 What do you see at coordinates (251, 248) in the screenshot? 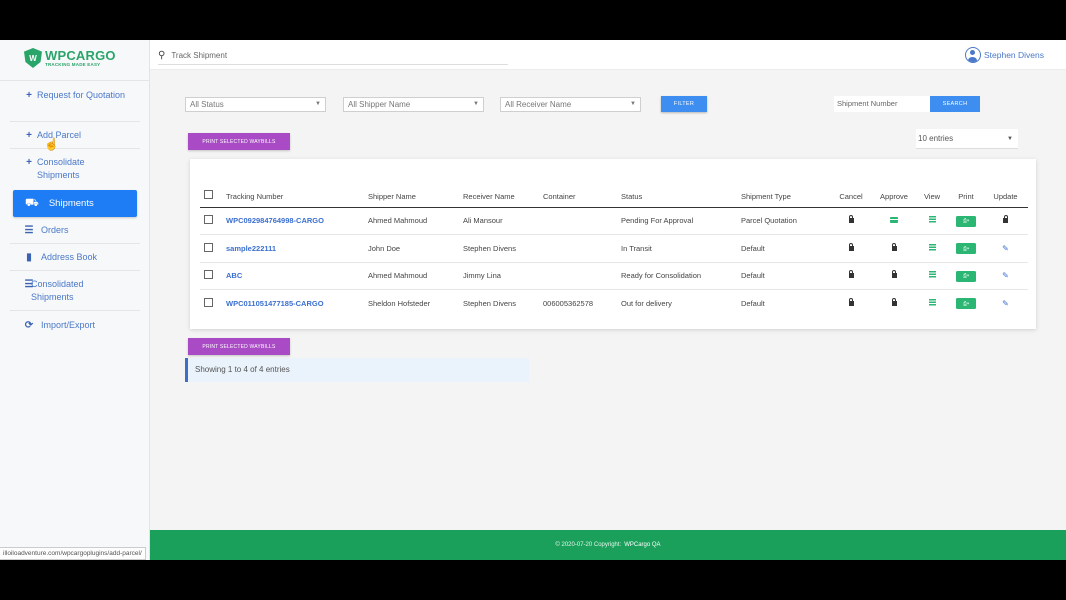
I see `tracking-number-link: sample222111` at bounding box center [251, 248].